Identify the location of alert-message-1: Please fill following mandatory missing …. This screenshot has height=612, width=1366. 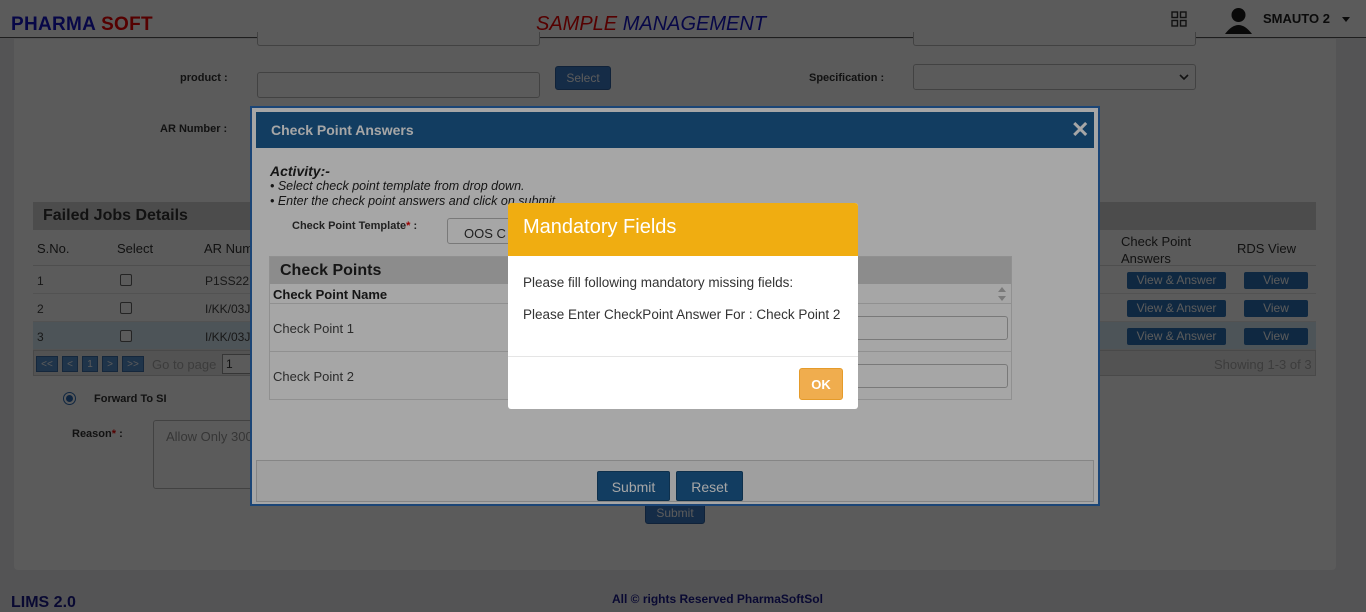
(658, 282).